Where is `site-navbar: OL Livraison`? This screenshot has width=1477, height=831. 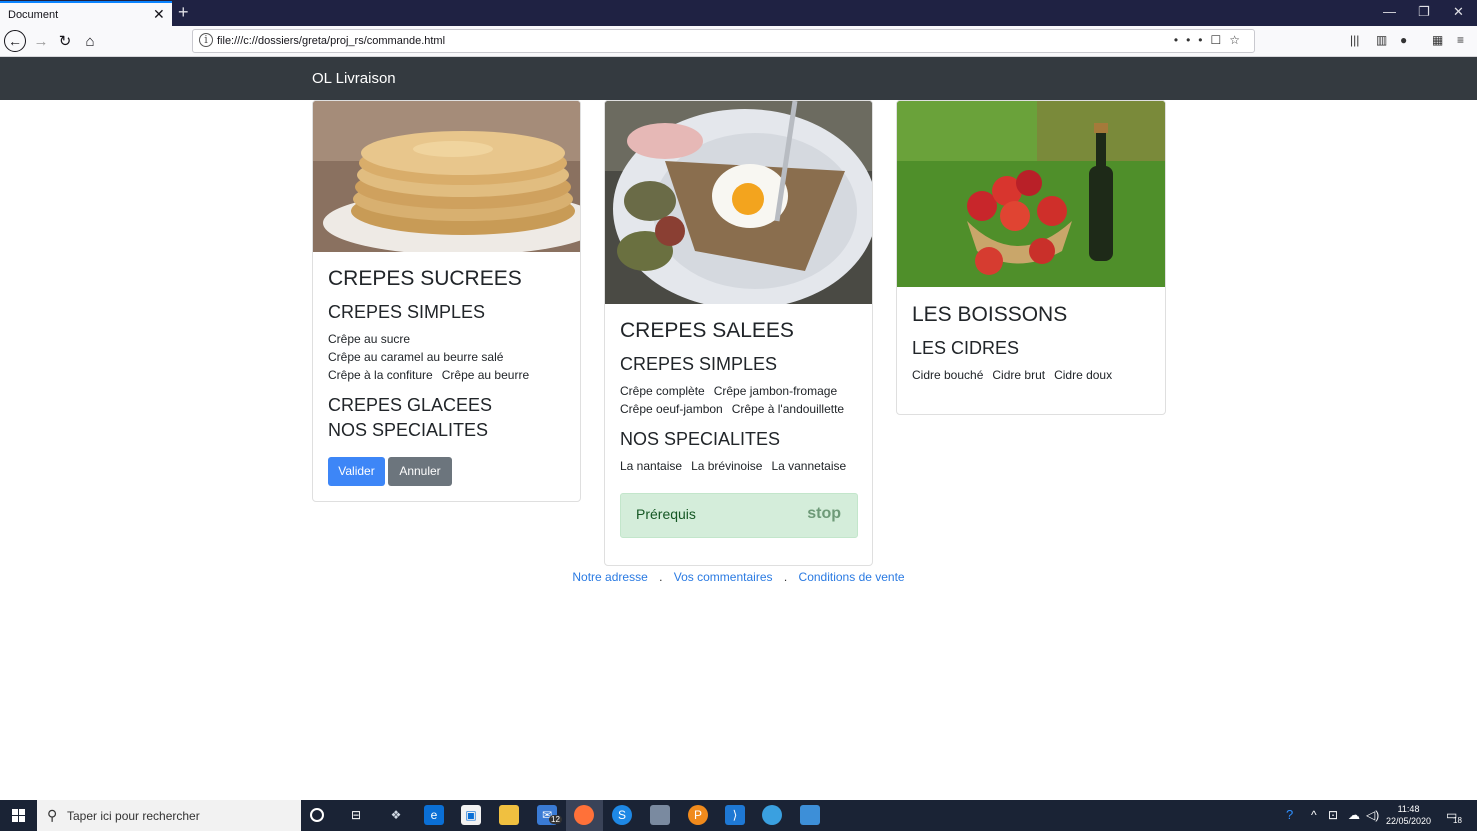 site-navbar: OL Livraison is located at coordinates (738, 78).